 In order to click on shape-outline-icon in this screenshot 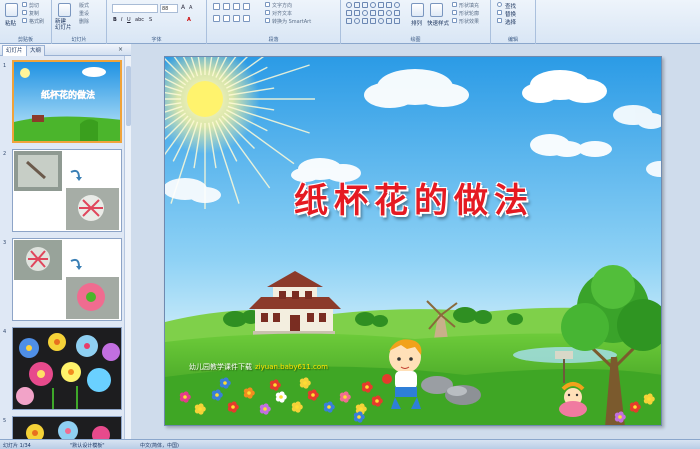, I will do `click(454, 12)`.